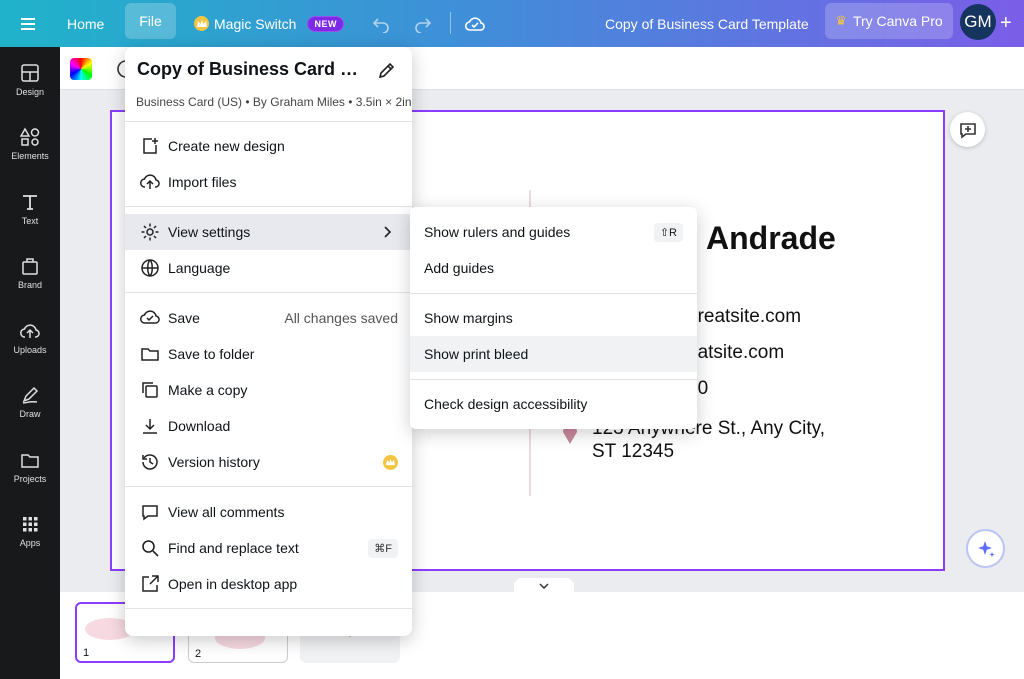  Describe the element at coordinates (85, 23) in the screenshot. I see `home-button: Home` at that location.